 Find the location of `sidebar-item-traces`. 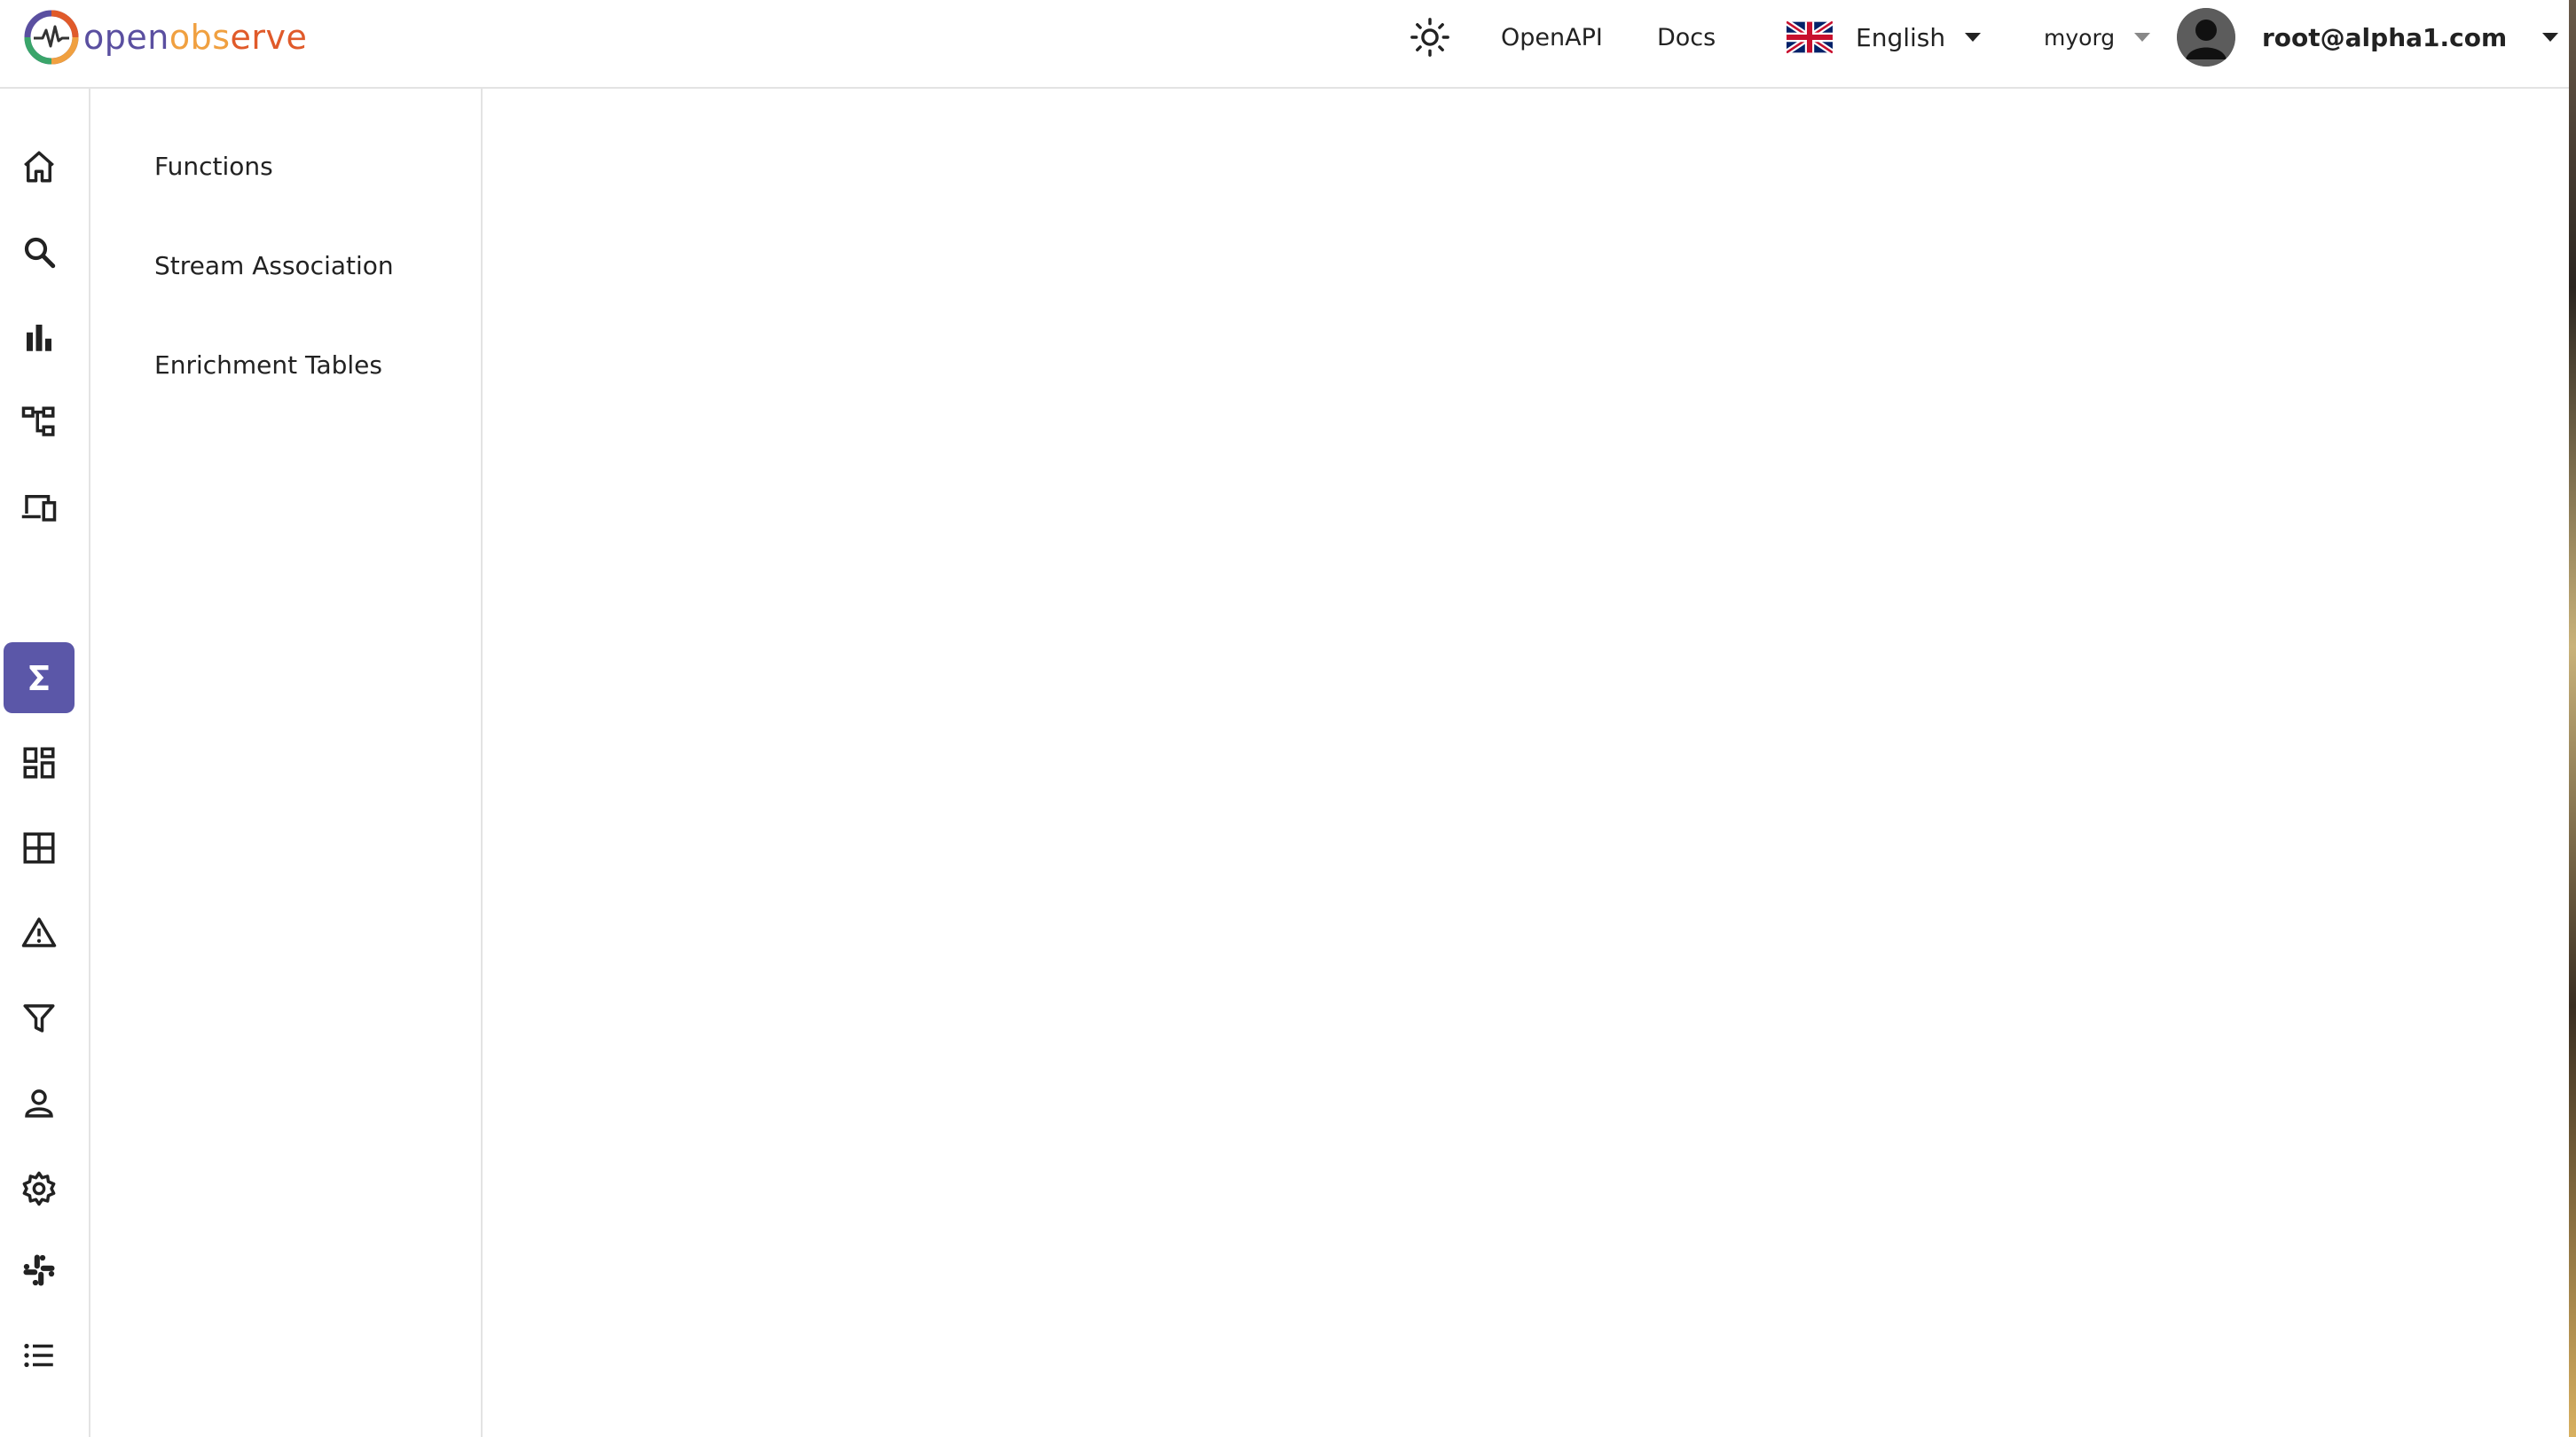

sidebar-item-traces is located at coordinates (39, 423).